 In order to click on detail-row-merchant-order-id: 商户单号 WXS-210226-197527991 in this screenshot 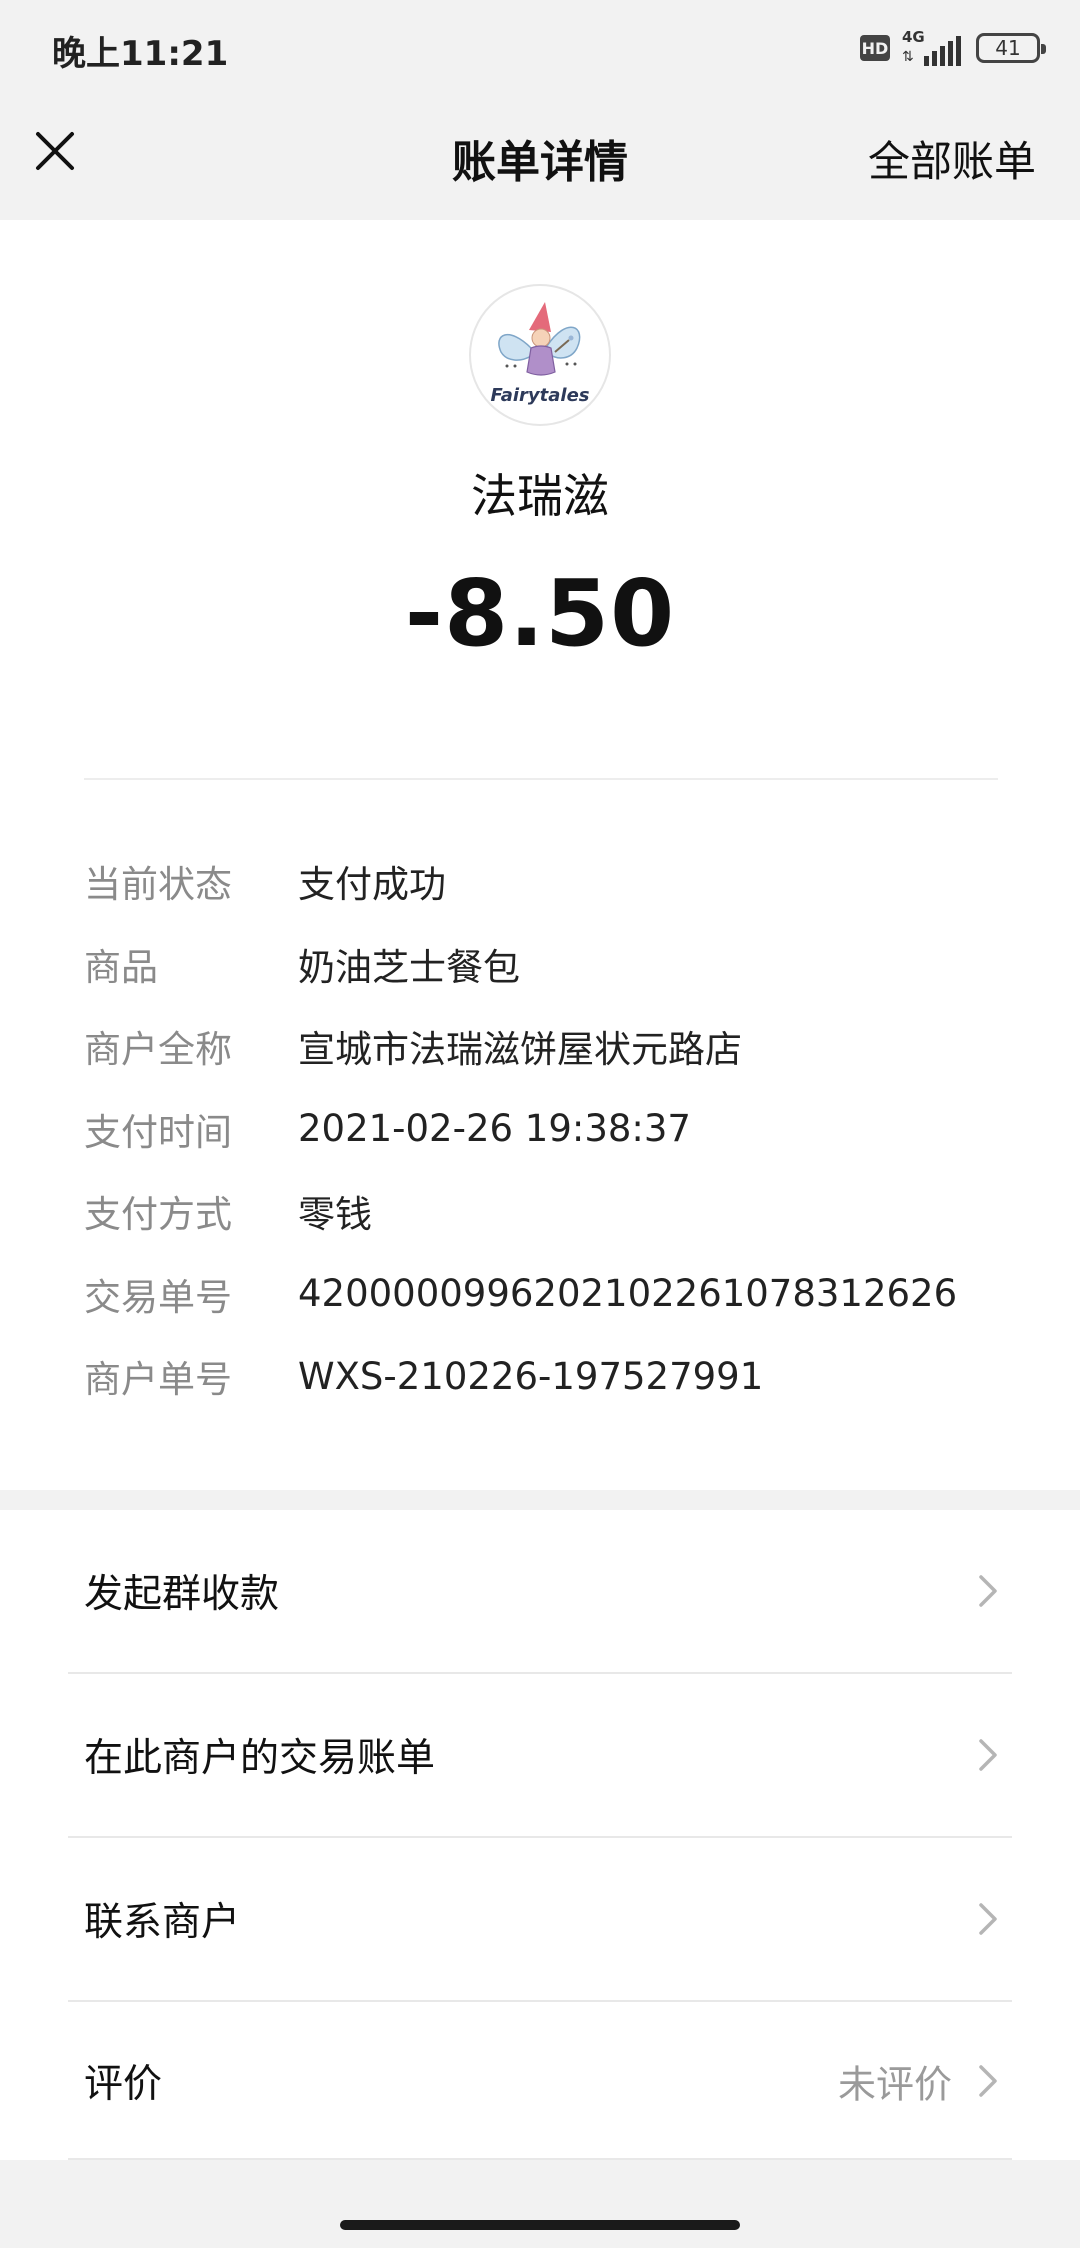, I will do `click(541, 1376)`.